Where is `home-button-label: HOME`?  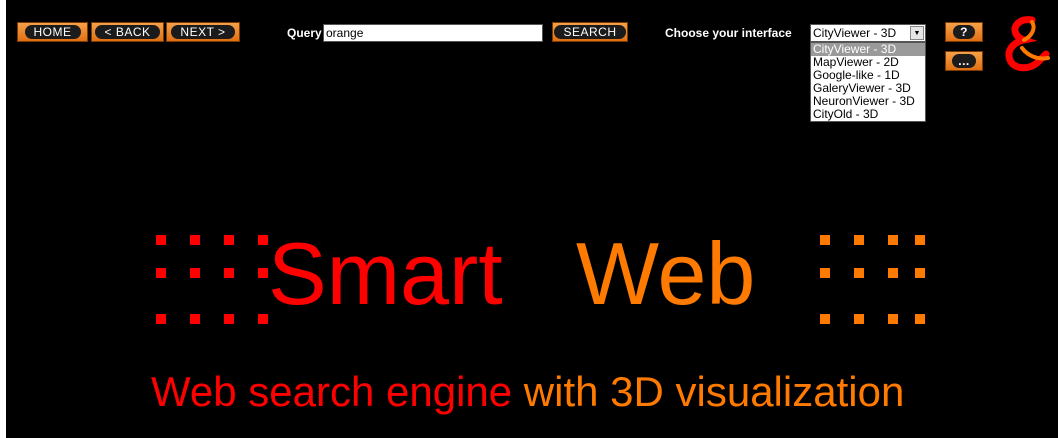 home-button-label: HOME is located at coordinates (52, 32).